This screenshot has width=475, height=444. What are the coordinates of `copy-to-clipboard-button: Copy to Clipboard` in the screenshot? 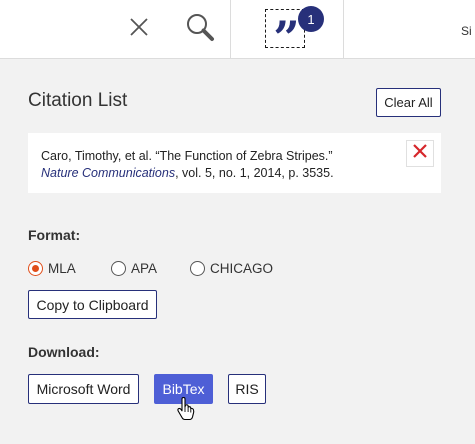 It's located at (92, 304).